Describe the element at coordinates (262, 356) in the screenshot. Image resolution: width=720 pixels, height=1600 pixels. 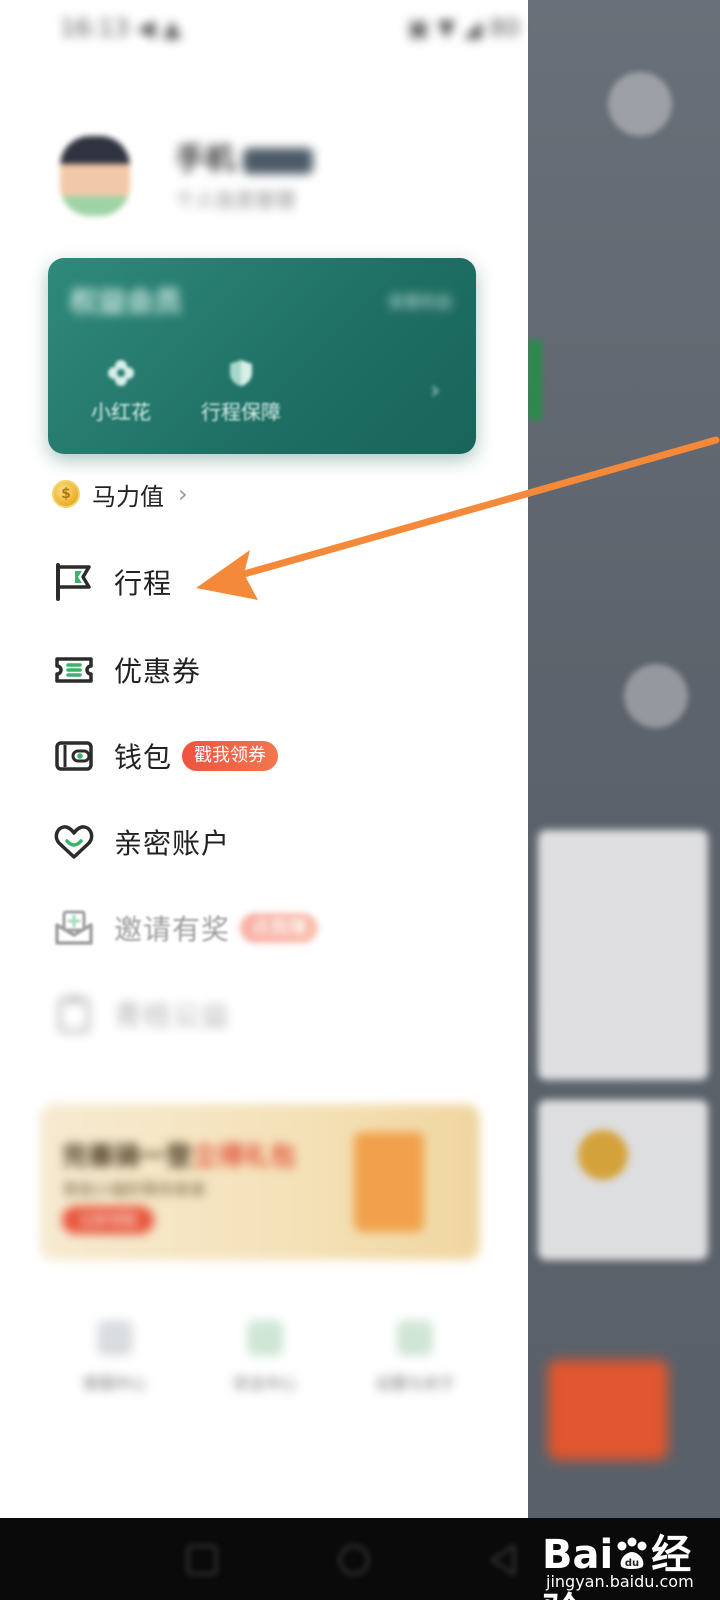
I see `member-card: 权益会员 查看权益 小红花 行程保障 ›` at that location.